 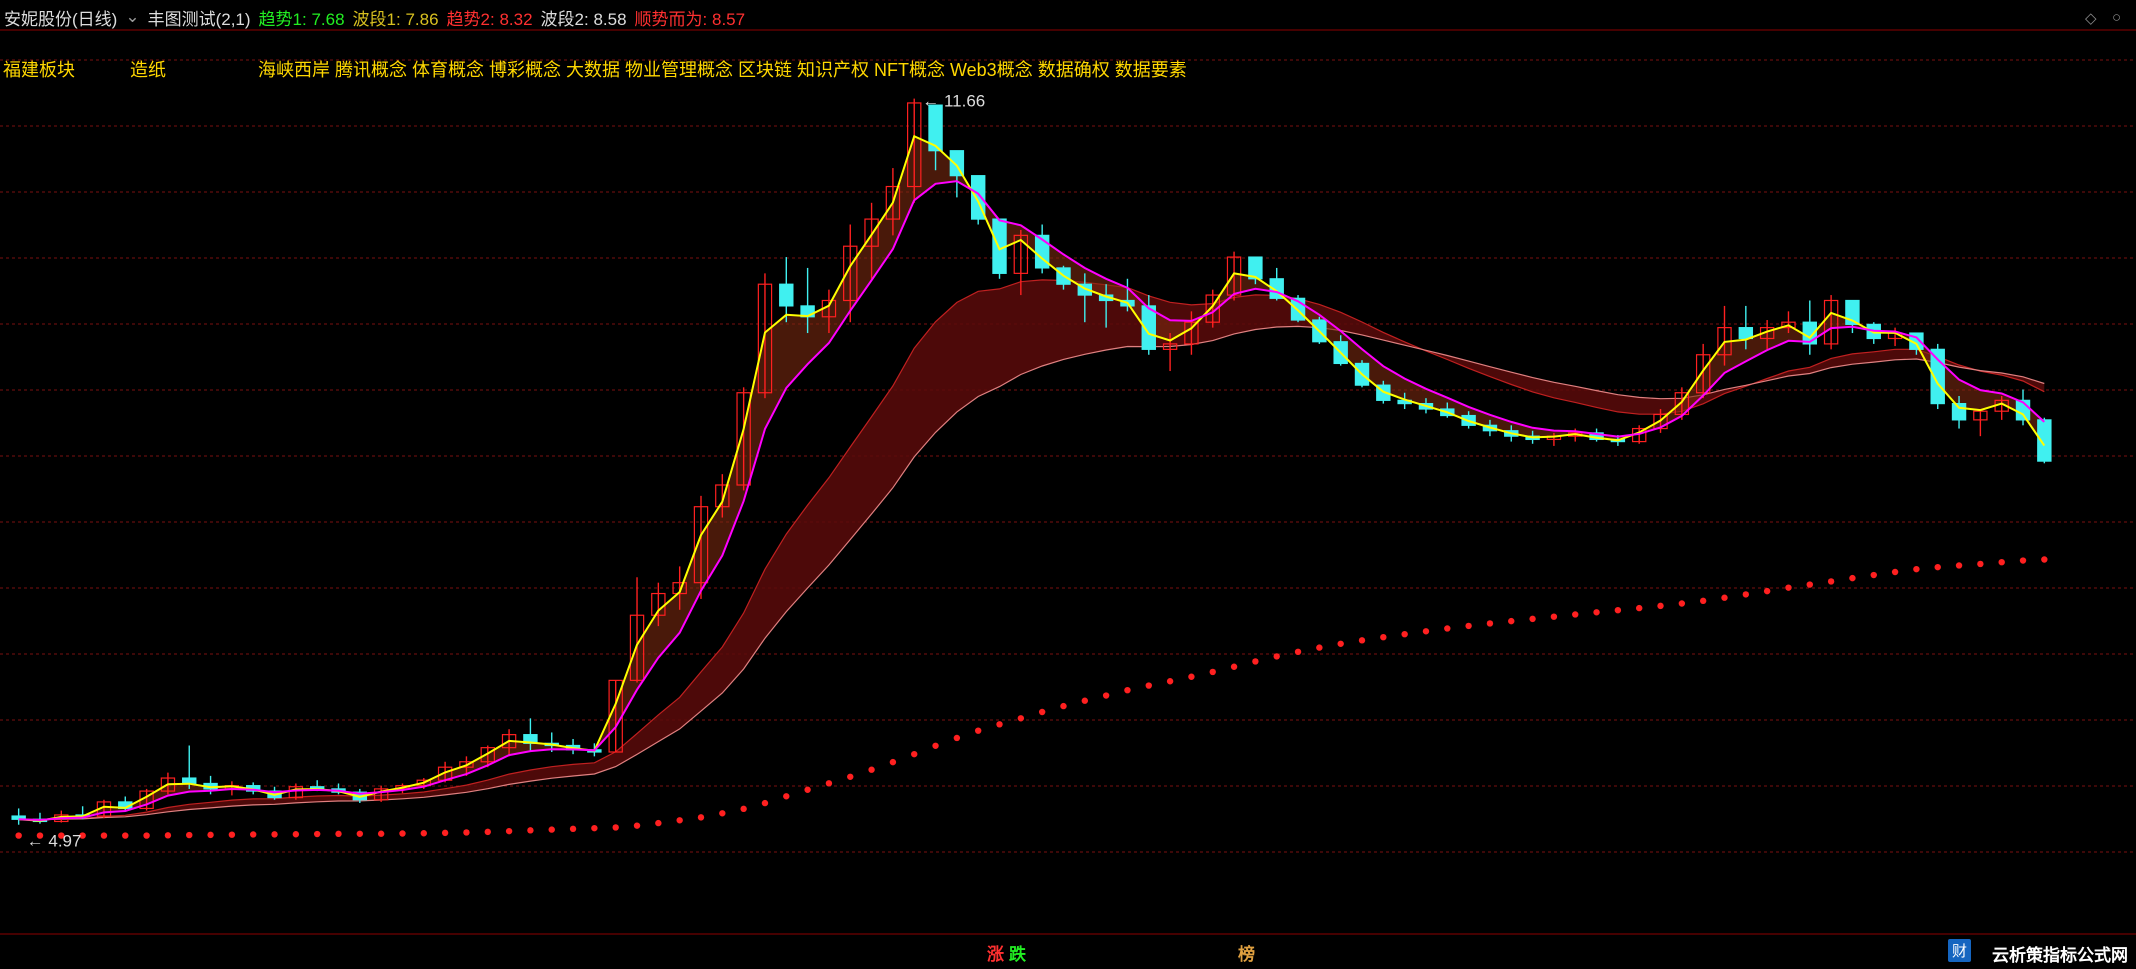 What do you see at coordinates (132, 17) in the screenshot?
I see `chevron-down-icon: ⌄` at bounding box center [132, 17].